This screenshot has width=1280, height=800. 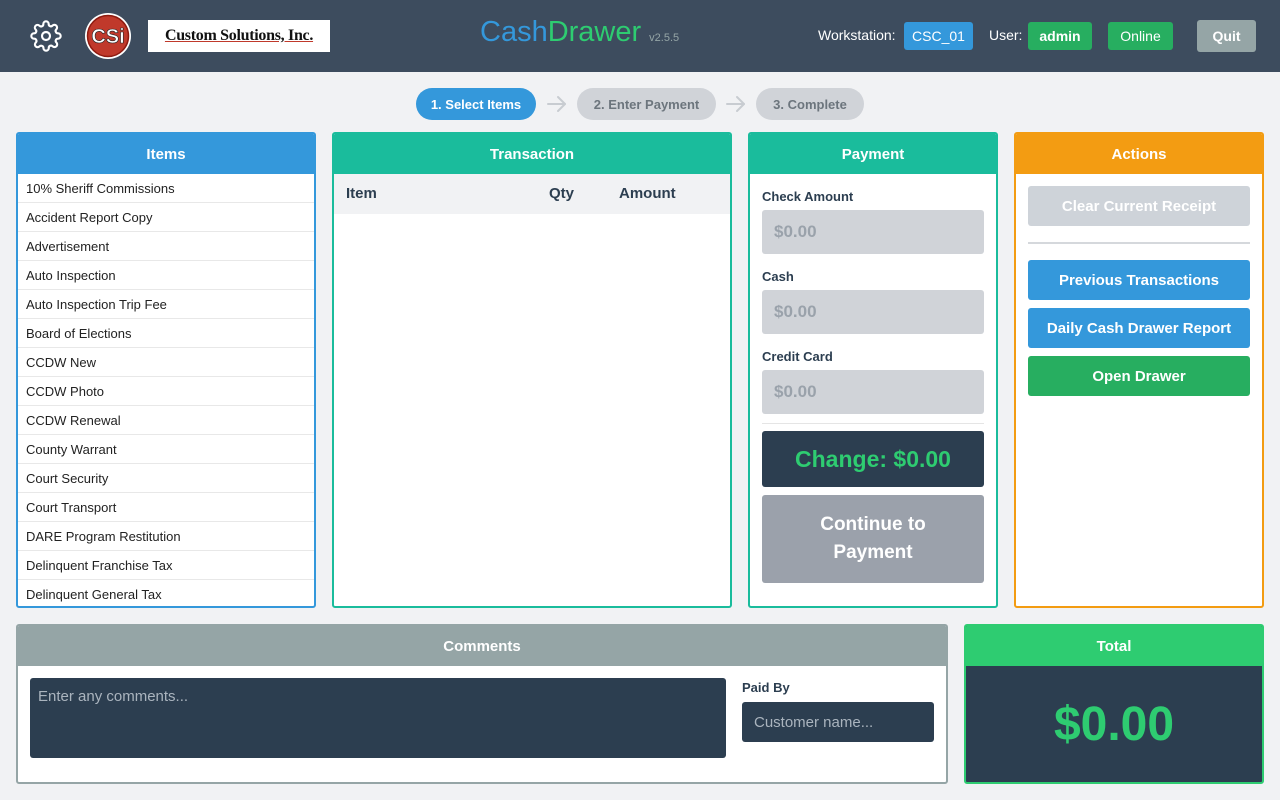 I want to click on actions-divider, so click(x=1139, y=243).